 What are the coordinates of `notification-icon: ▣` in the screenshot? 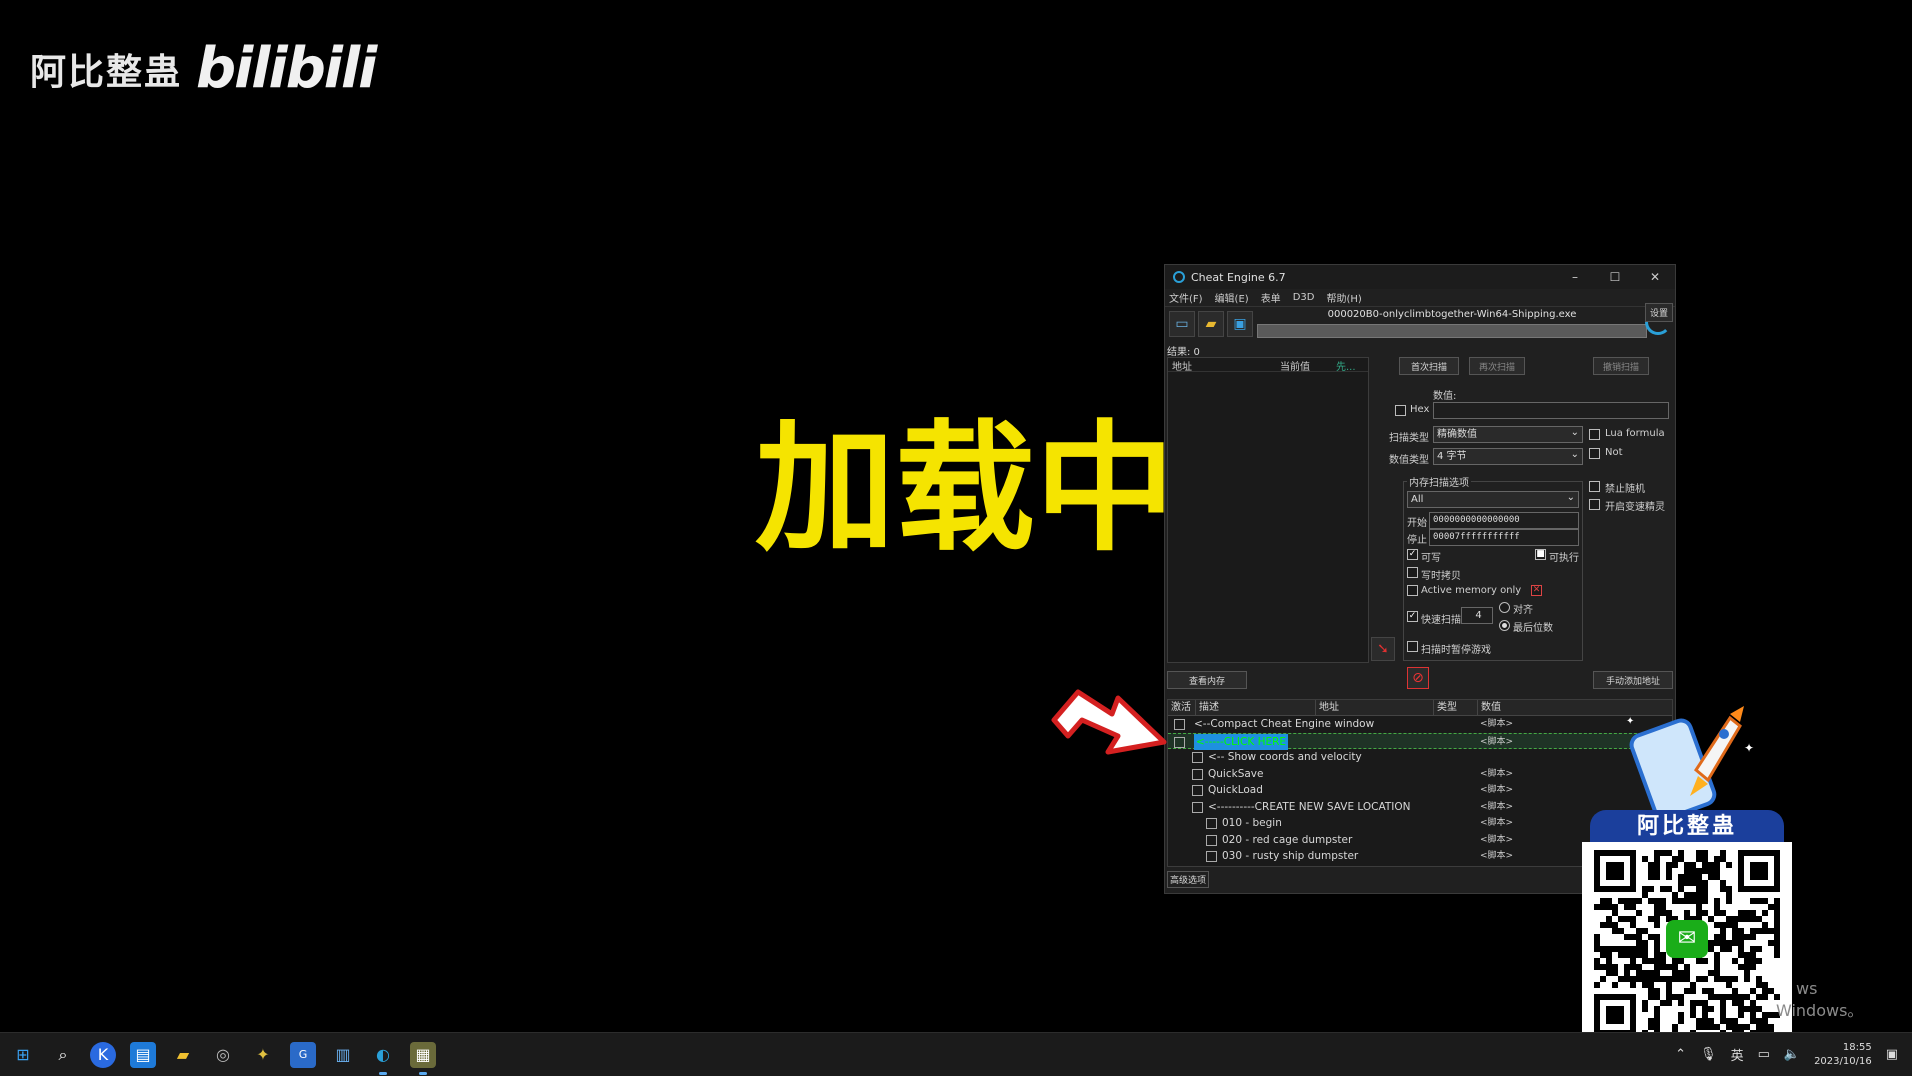 It's located at (1892, 1054).